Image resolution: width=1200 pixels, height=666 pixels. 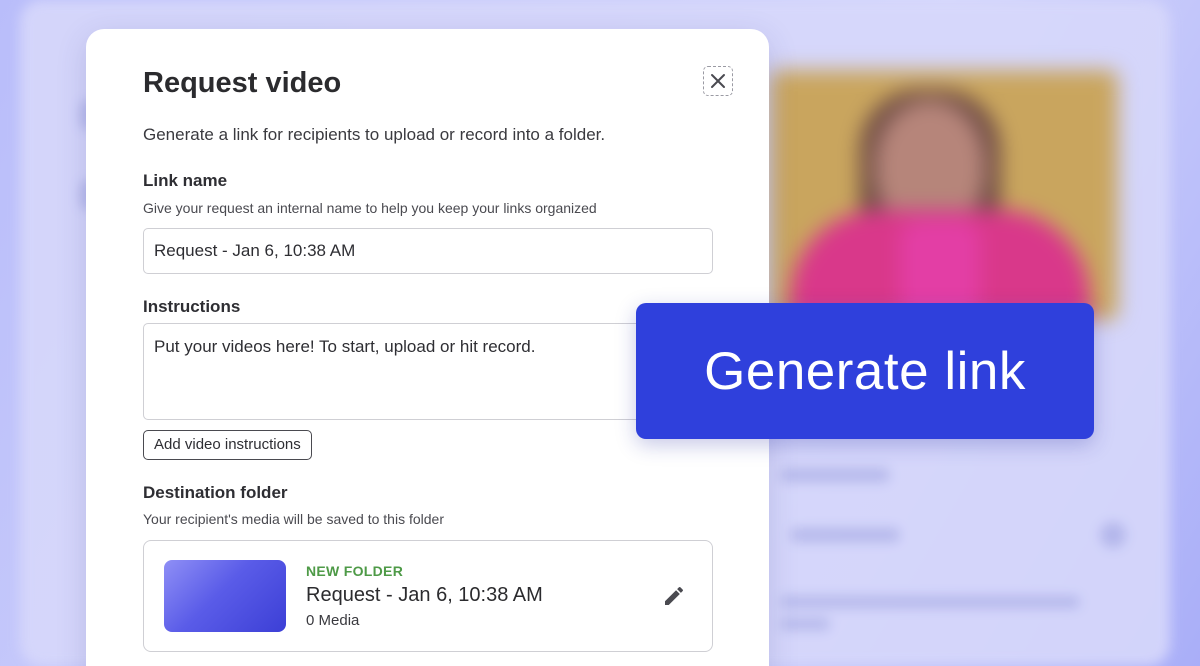 I want to click on instructions-label: Instructions, so click(x=192, y=306).